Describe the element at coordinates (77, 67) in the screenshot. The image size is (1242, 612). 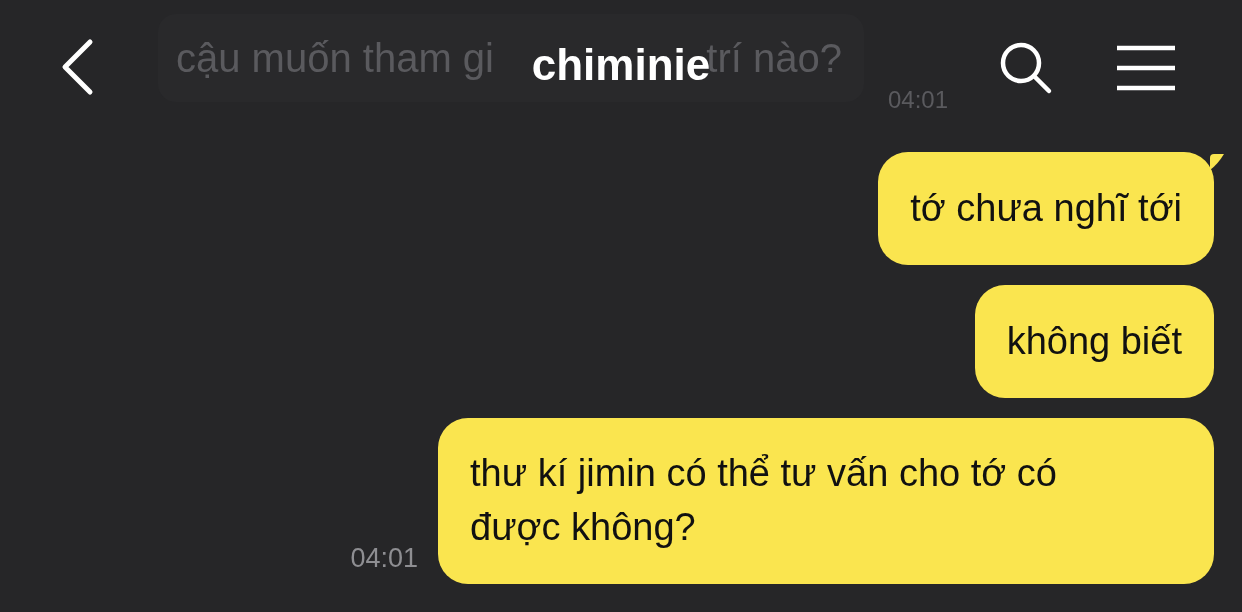
I see `back-icon` at that location.